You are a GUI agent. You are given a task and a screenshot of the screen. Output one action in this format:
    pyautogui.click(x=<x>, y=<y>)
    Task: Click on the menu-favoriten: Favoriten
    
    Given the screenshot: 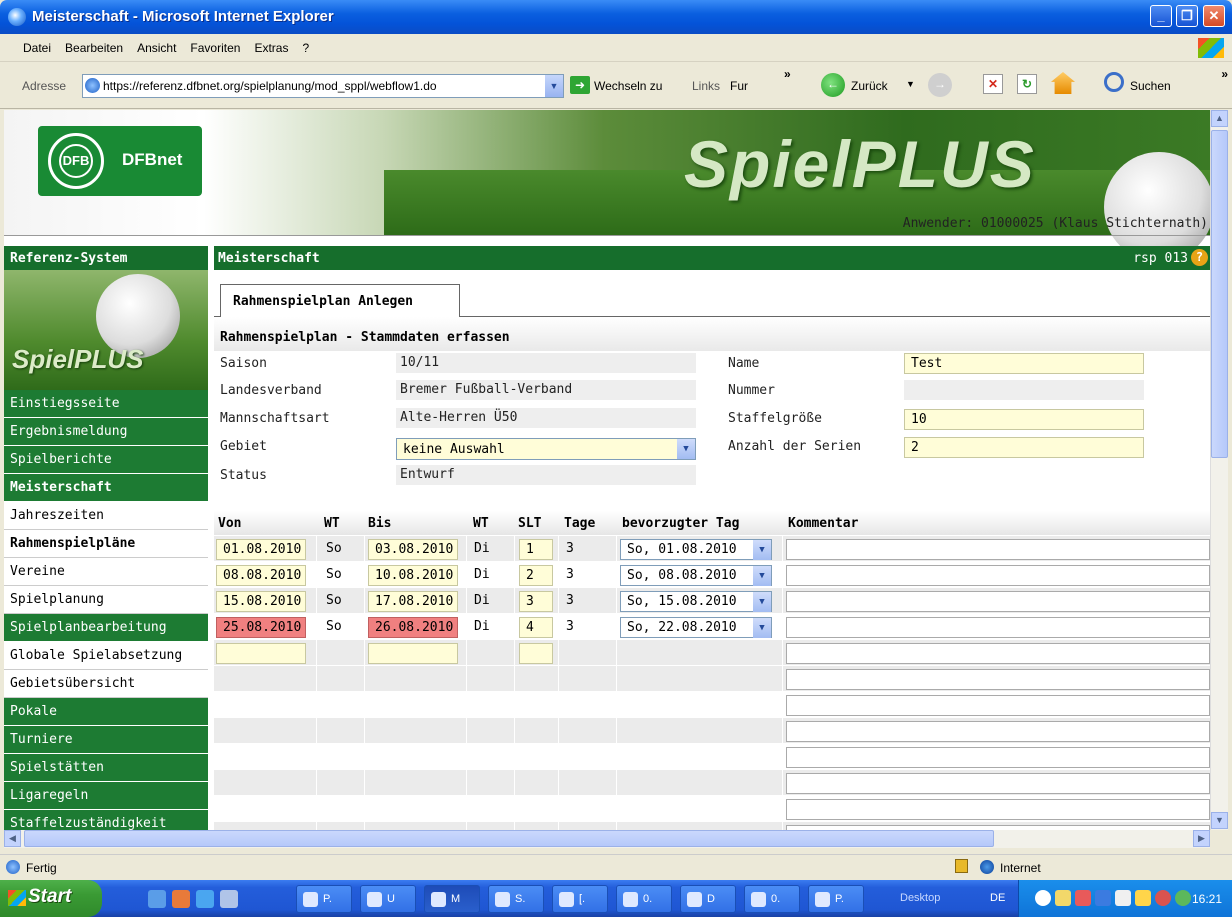 What is the action you would take?
    pyautogui.click(x=215, y=48)
    